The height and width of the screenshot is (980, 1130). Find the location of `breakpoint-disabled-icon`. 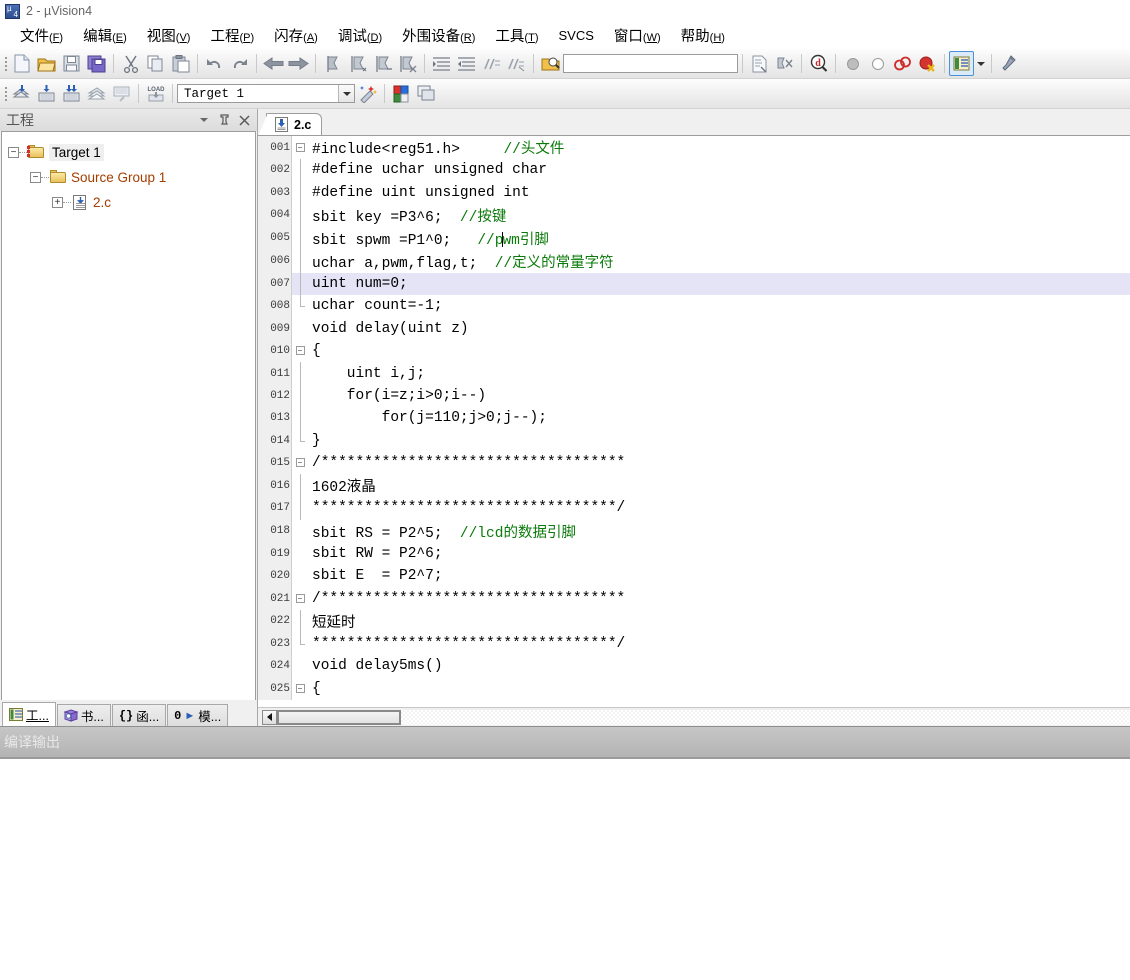

breakpoint-disabled-icon is located at coordinates (877, 63).